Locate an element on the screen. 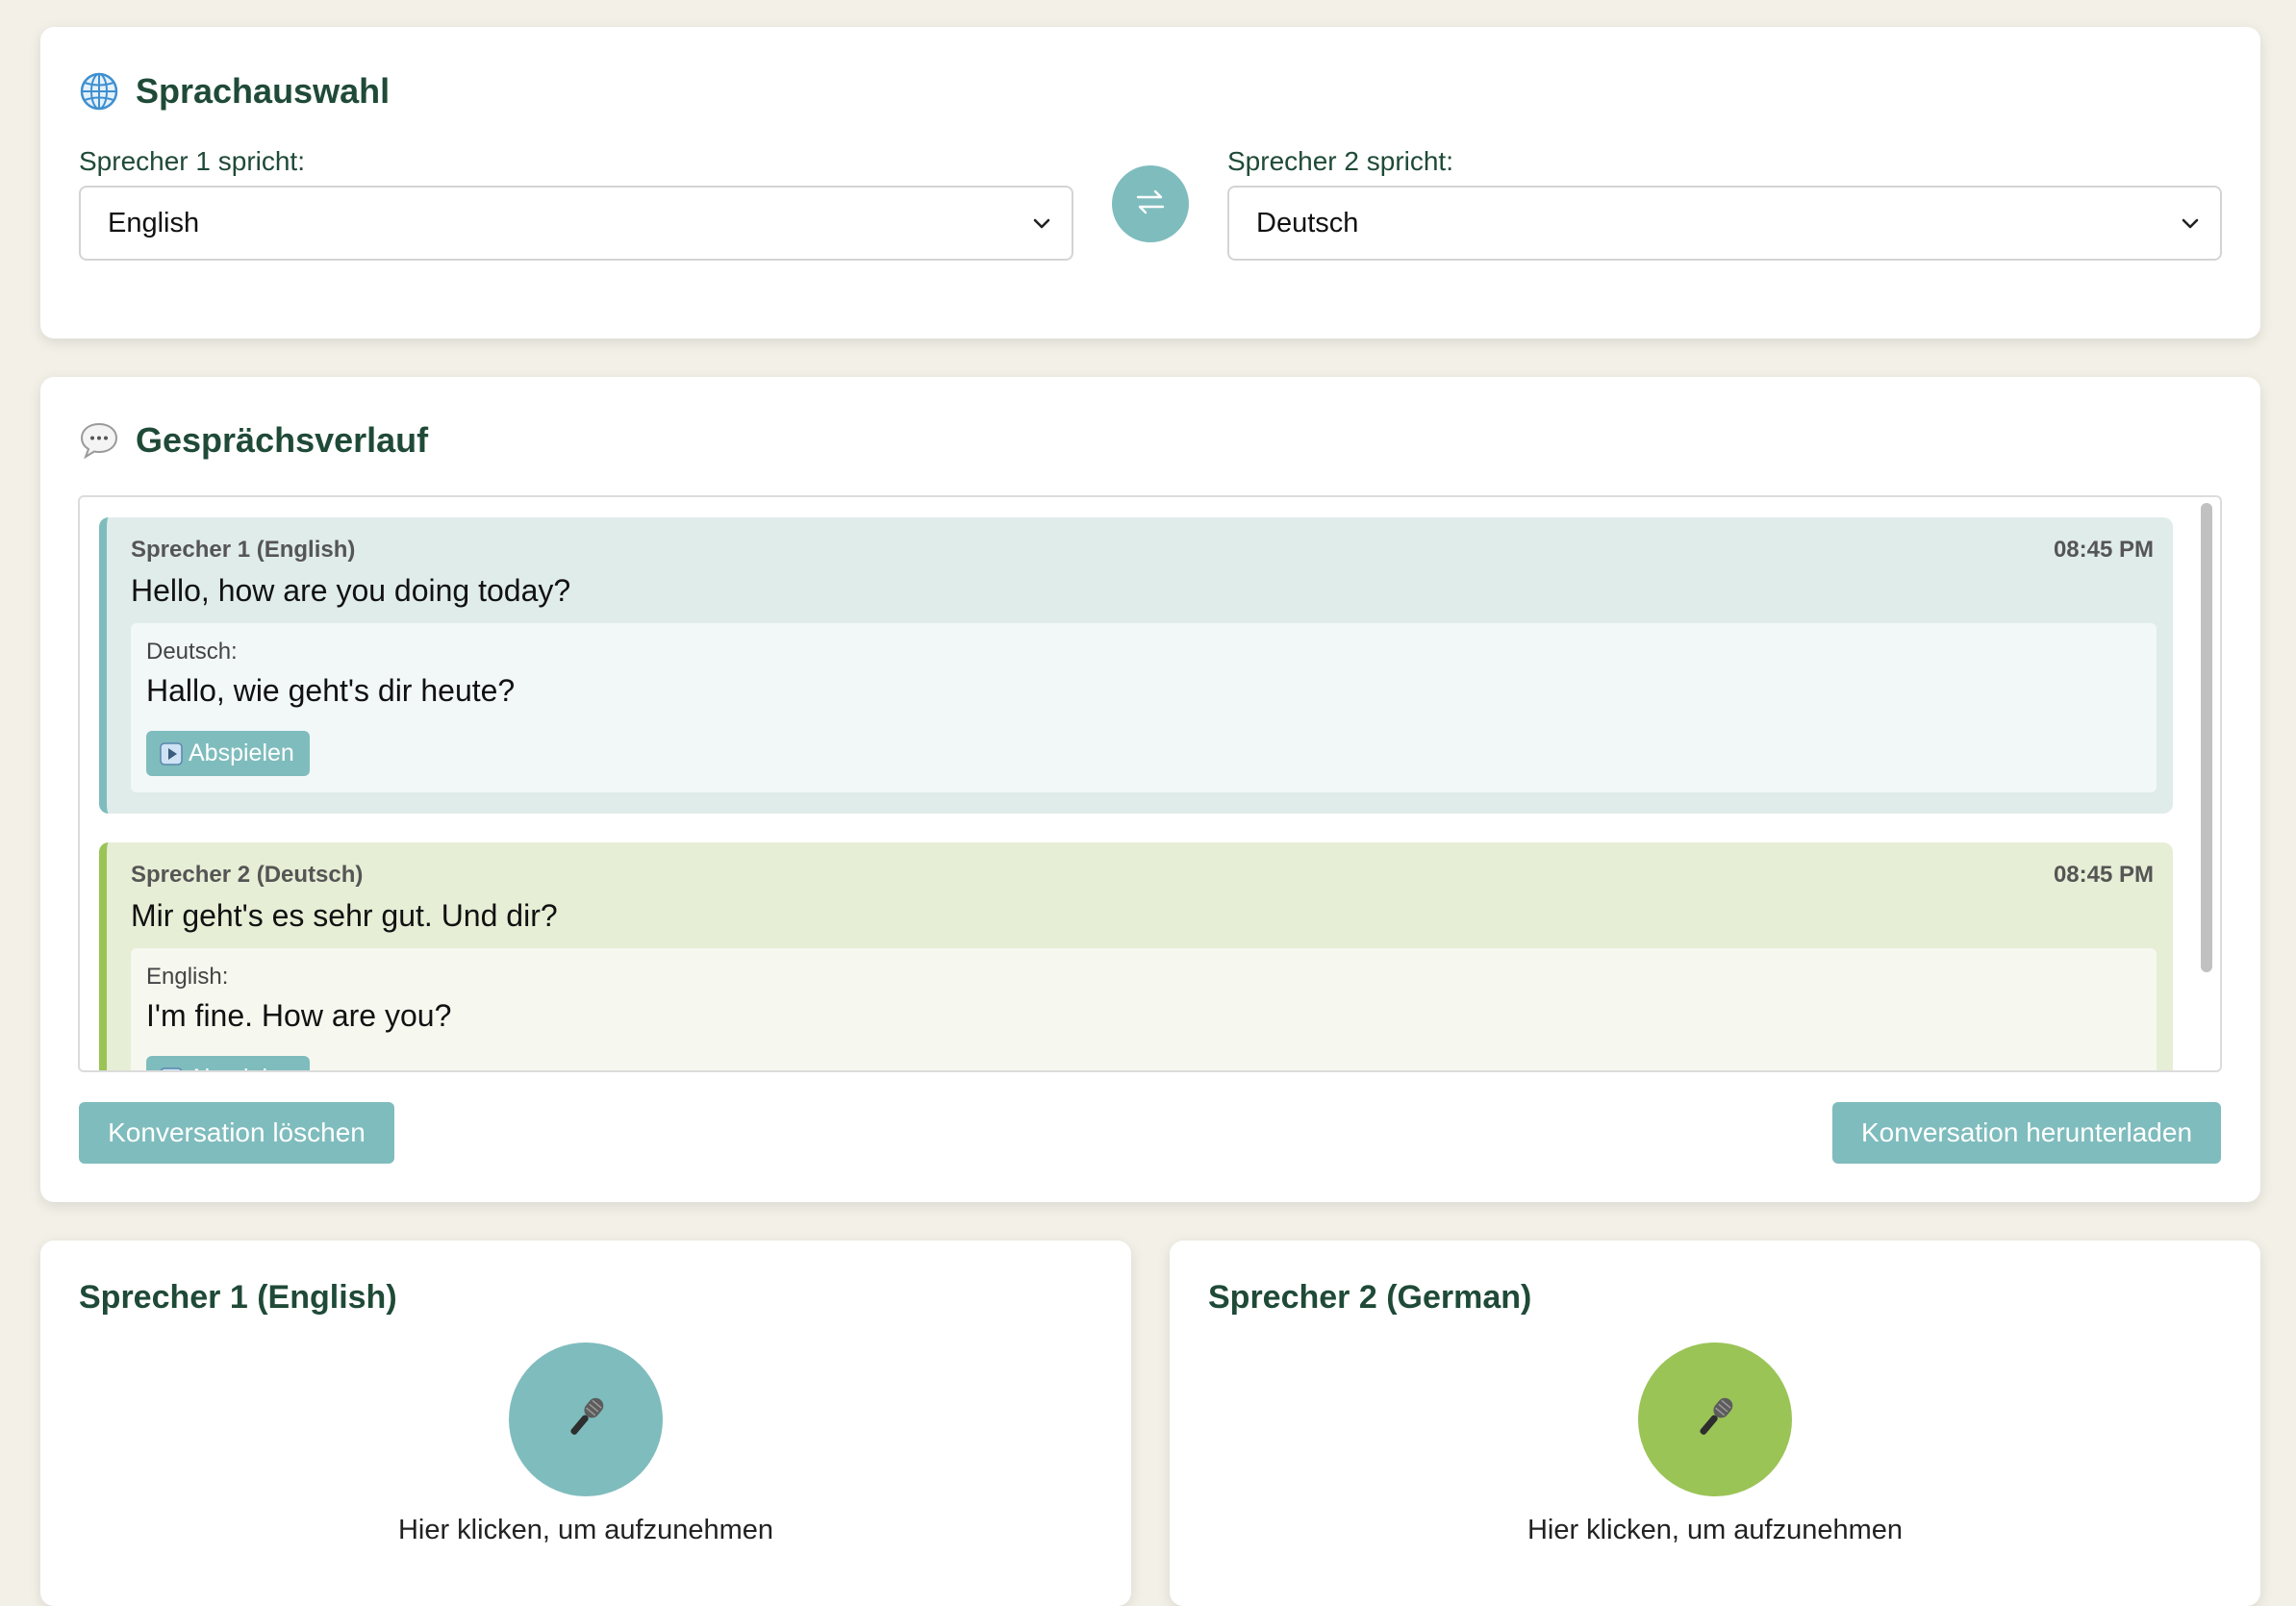  conversation-history-title-text: Gesprächsverlauf is located at coordinates (282, 440).